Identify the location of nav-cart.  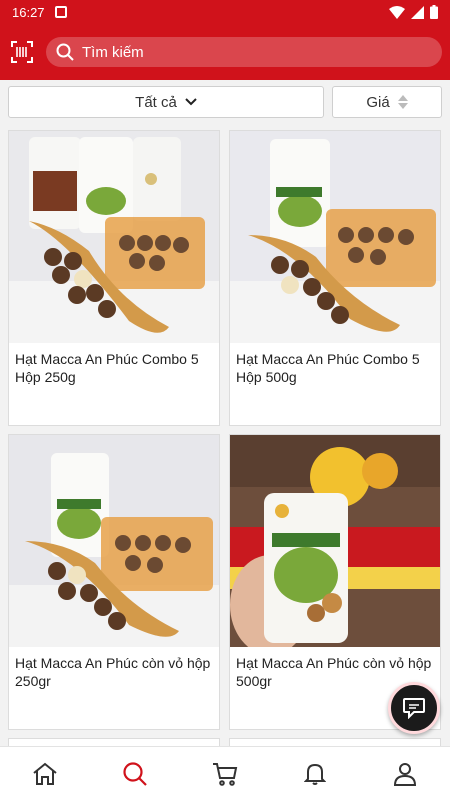
(225, 774).